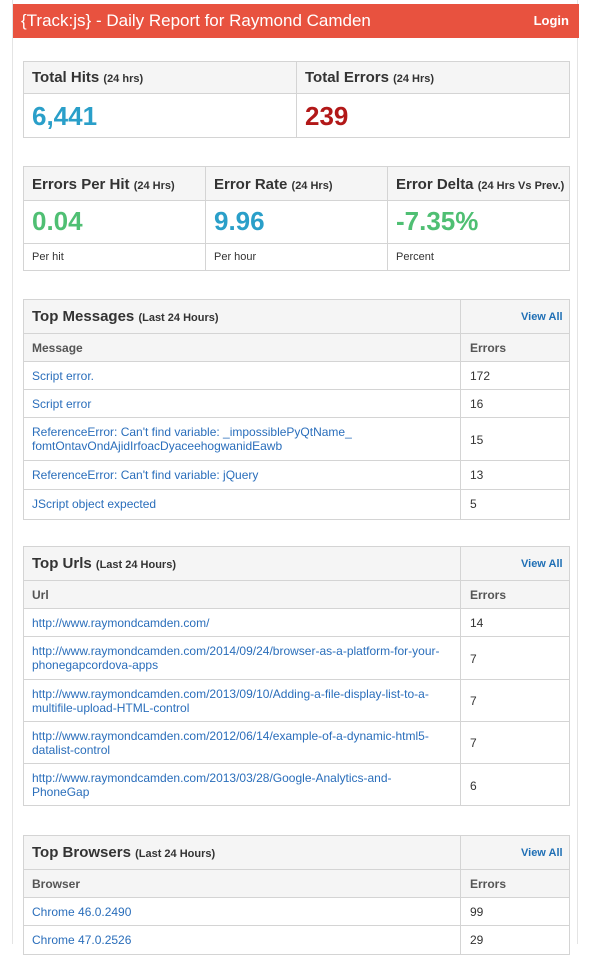 Image resolution: width=600 pixels, height=955 pixels. I want to click on errors-per-hit-value: 0.04, so click(57, 221).